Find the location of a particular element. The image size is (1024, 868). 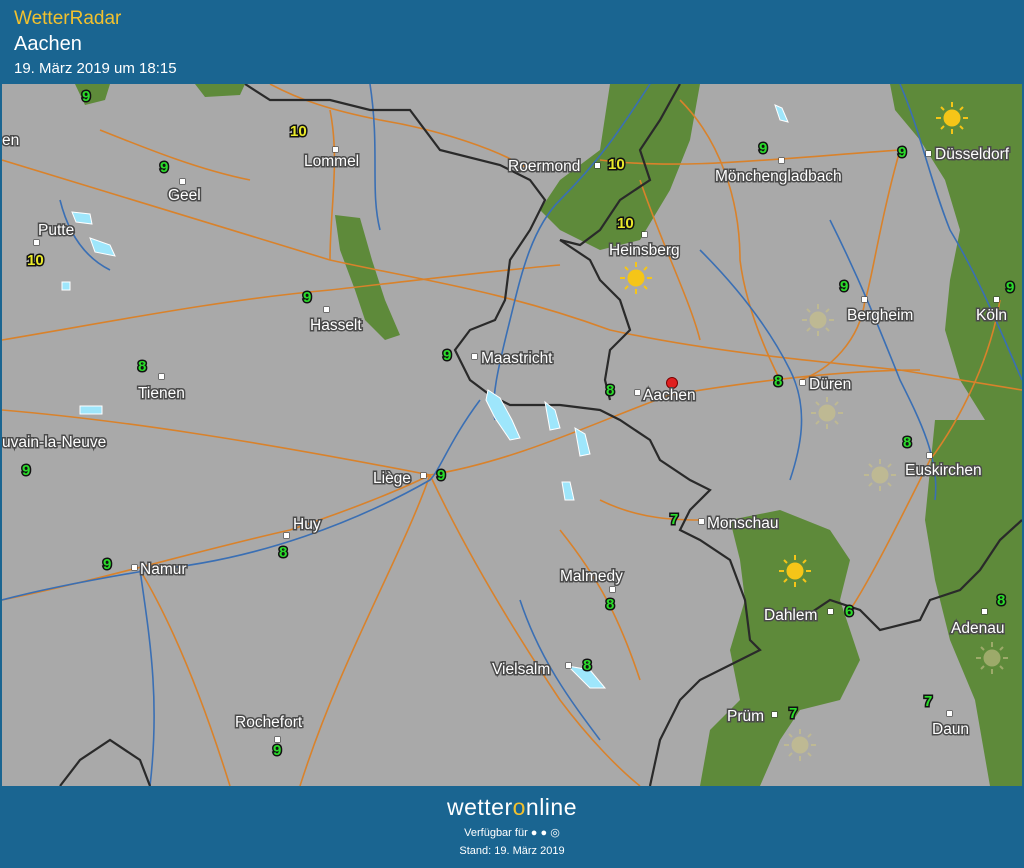

city-duren: Düren is located at coordinates (826, 385).